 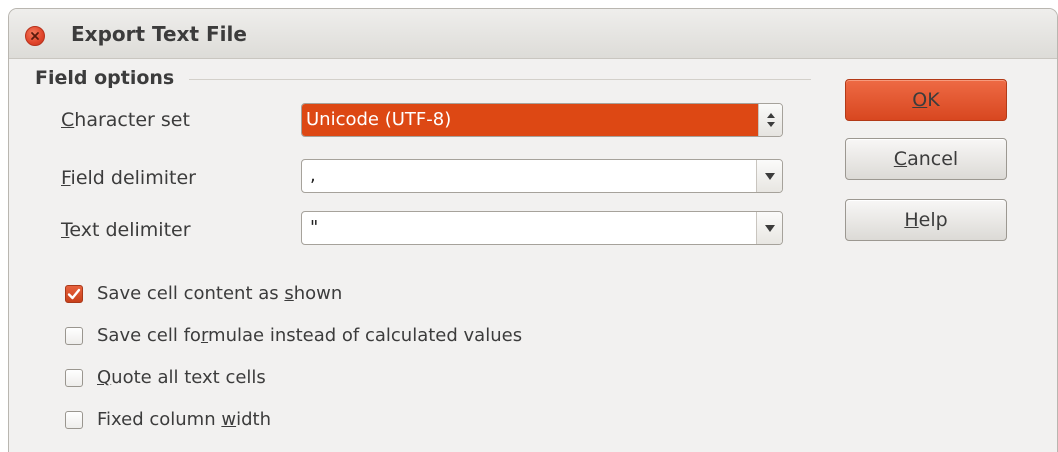 I want to click on text-delimiter-label: Text delimiter, so click(x=126, y=230).